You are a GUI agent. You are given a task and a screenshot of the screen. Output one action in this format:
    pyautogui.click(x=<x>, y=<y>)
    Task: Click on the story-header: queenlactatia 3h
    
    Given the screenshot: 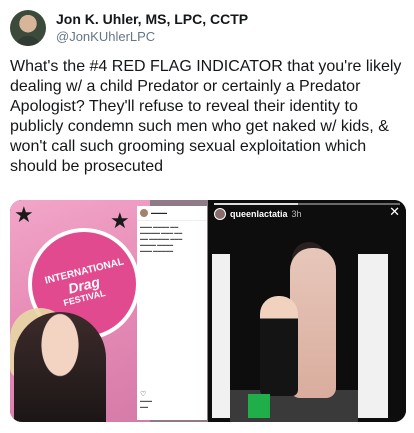 What is the action you would take?
    pyautogui.click(x=258, y=214)
    